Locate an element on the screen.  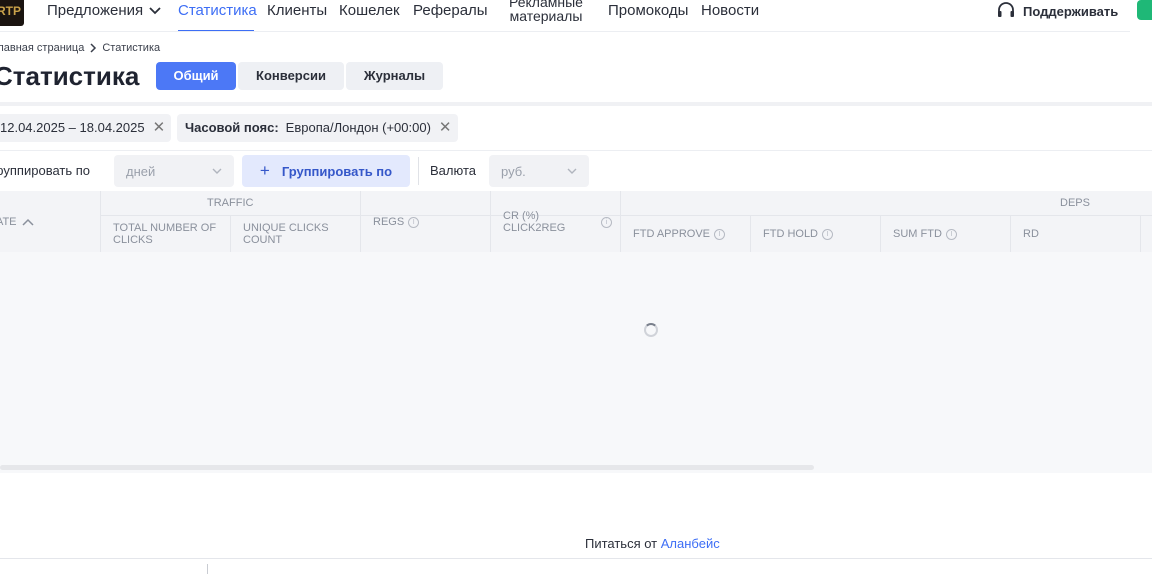
currency-value: руб. is located at coordinates (513, 171).